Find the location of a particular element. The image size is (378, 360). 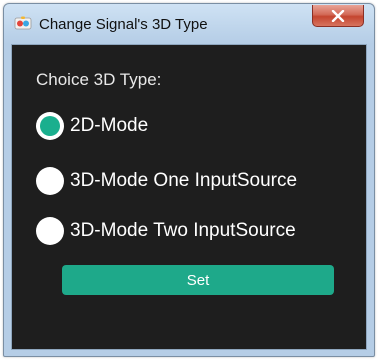

close-button is located at coordinates (338, 16).